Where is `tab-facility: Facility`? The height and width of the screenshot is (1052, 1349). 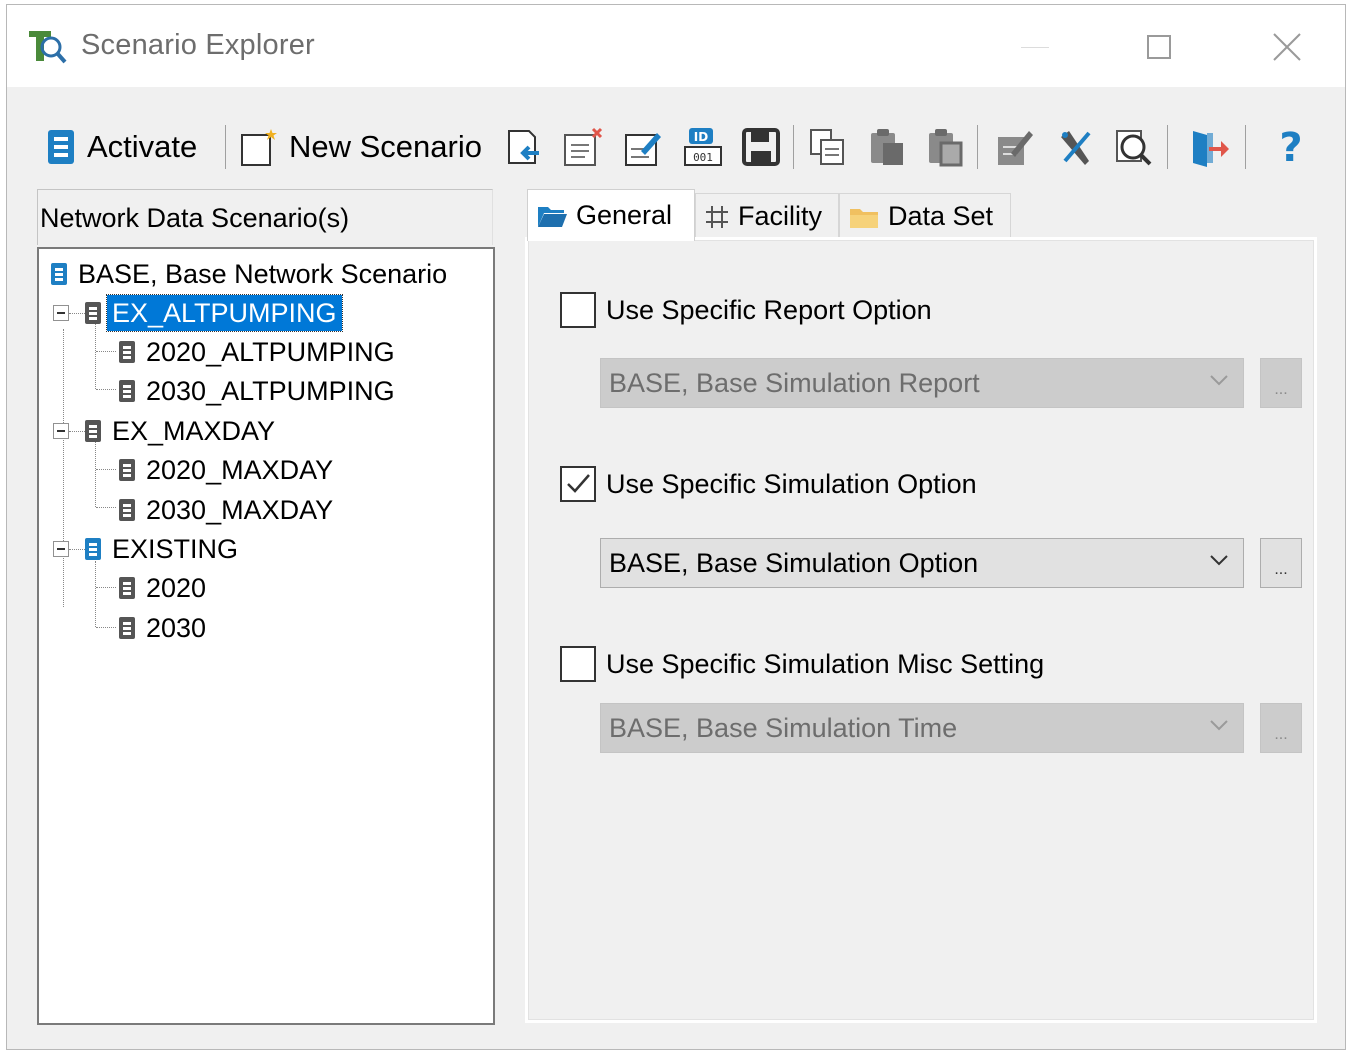 tab-facility: Facility is located at coordinates (767, 216).